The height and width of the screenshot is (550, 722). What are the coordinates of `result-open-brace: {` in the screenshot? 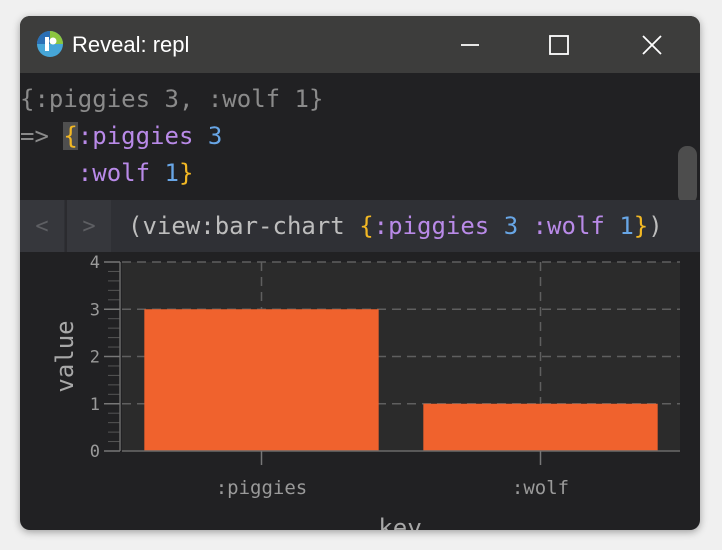 It's located at (70, 136).